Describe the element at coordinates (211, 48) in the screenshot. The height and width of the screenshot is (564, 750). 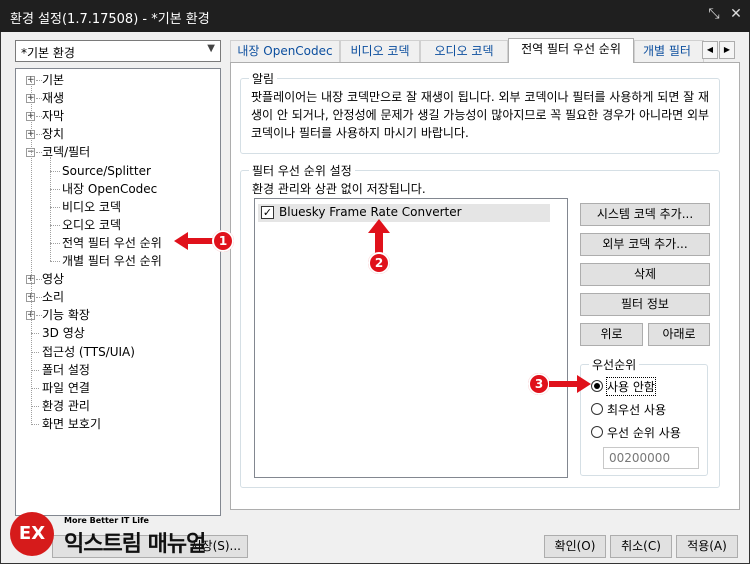
I see `chevron-down-icon: ▼` at that location.